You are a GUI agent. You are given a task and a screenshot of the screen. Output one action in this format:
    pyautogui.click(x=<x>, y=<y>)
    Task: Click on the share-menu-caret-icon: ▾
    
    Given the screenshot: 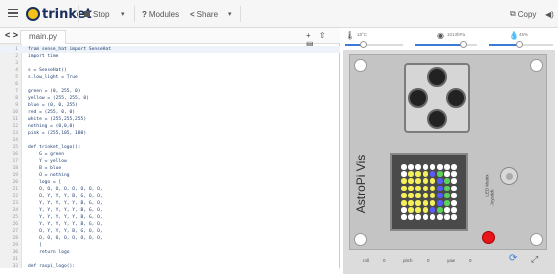 What is the action you would take?
    pyautogui.click(x=230, y=14)
    